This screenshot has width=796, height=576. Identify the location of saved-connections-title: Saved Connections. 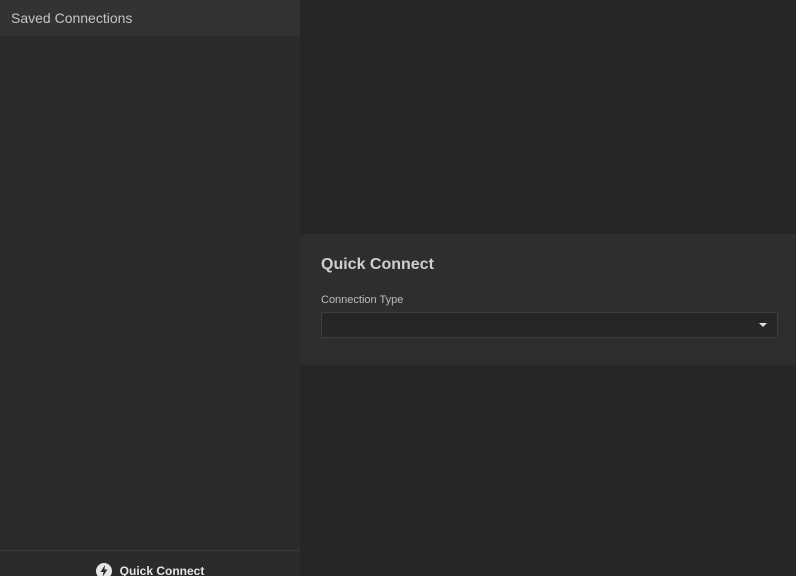
(72, 18).